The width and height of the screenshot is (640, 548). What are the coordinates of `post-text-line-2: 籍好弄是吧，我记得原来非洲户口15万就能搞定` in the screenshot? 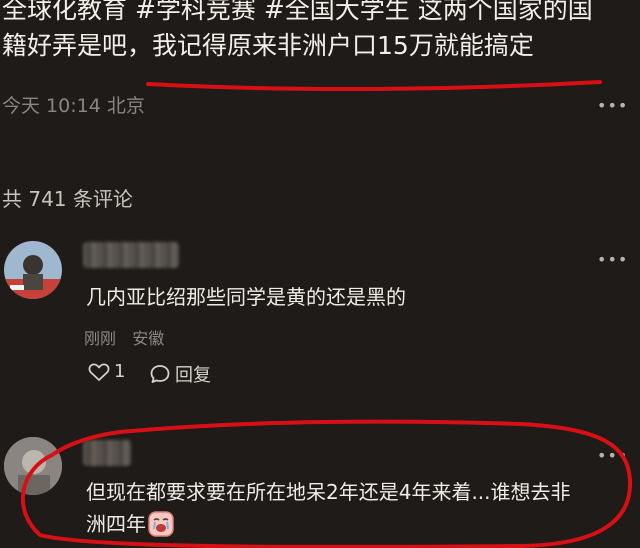 It's located at (268, 45).